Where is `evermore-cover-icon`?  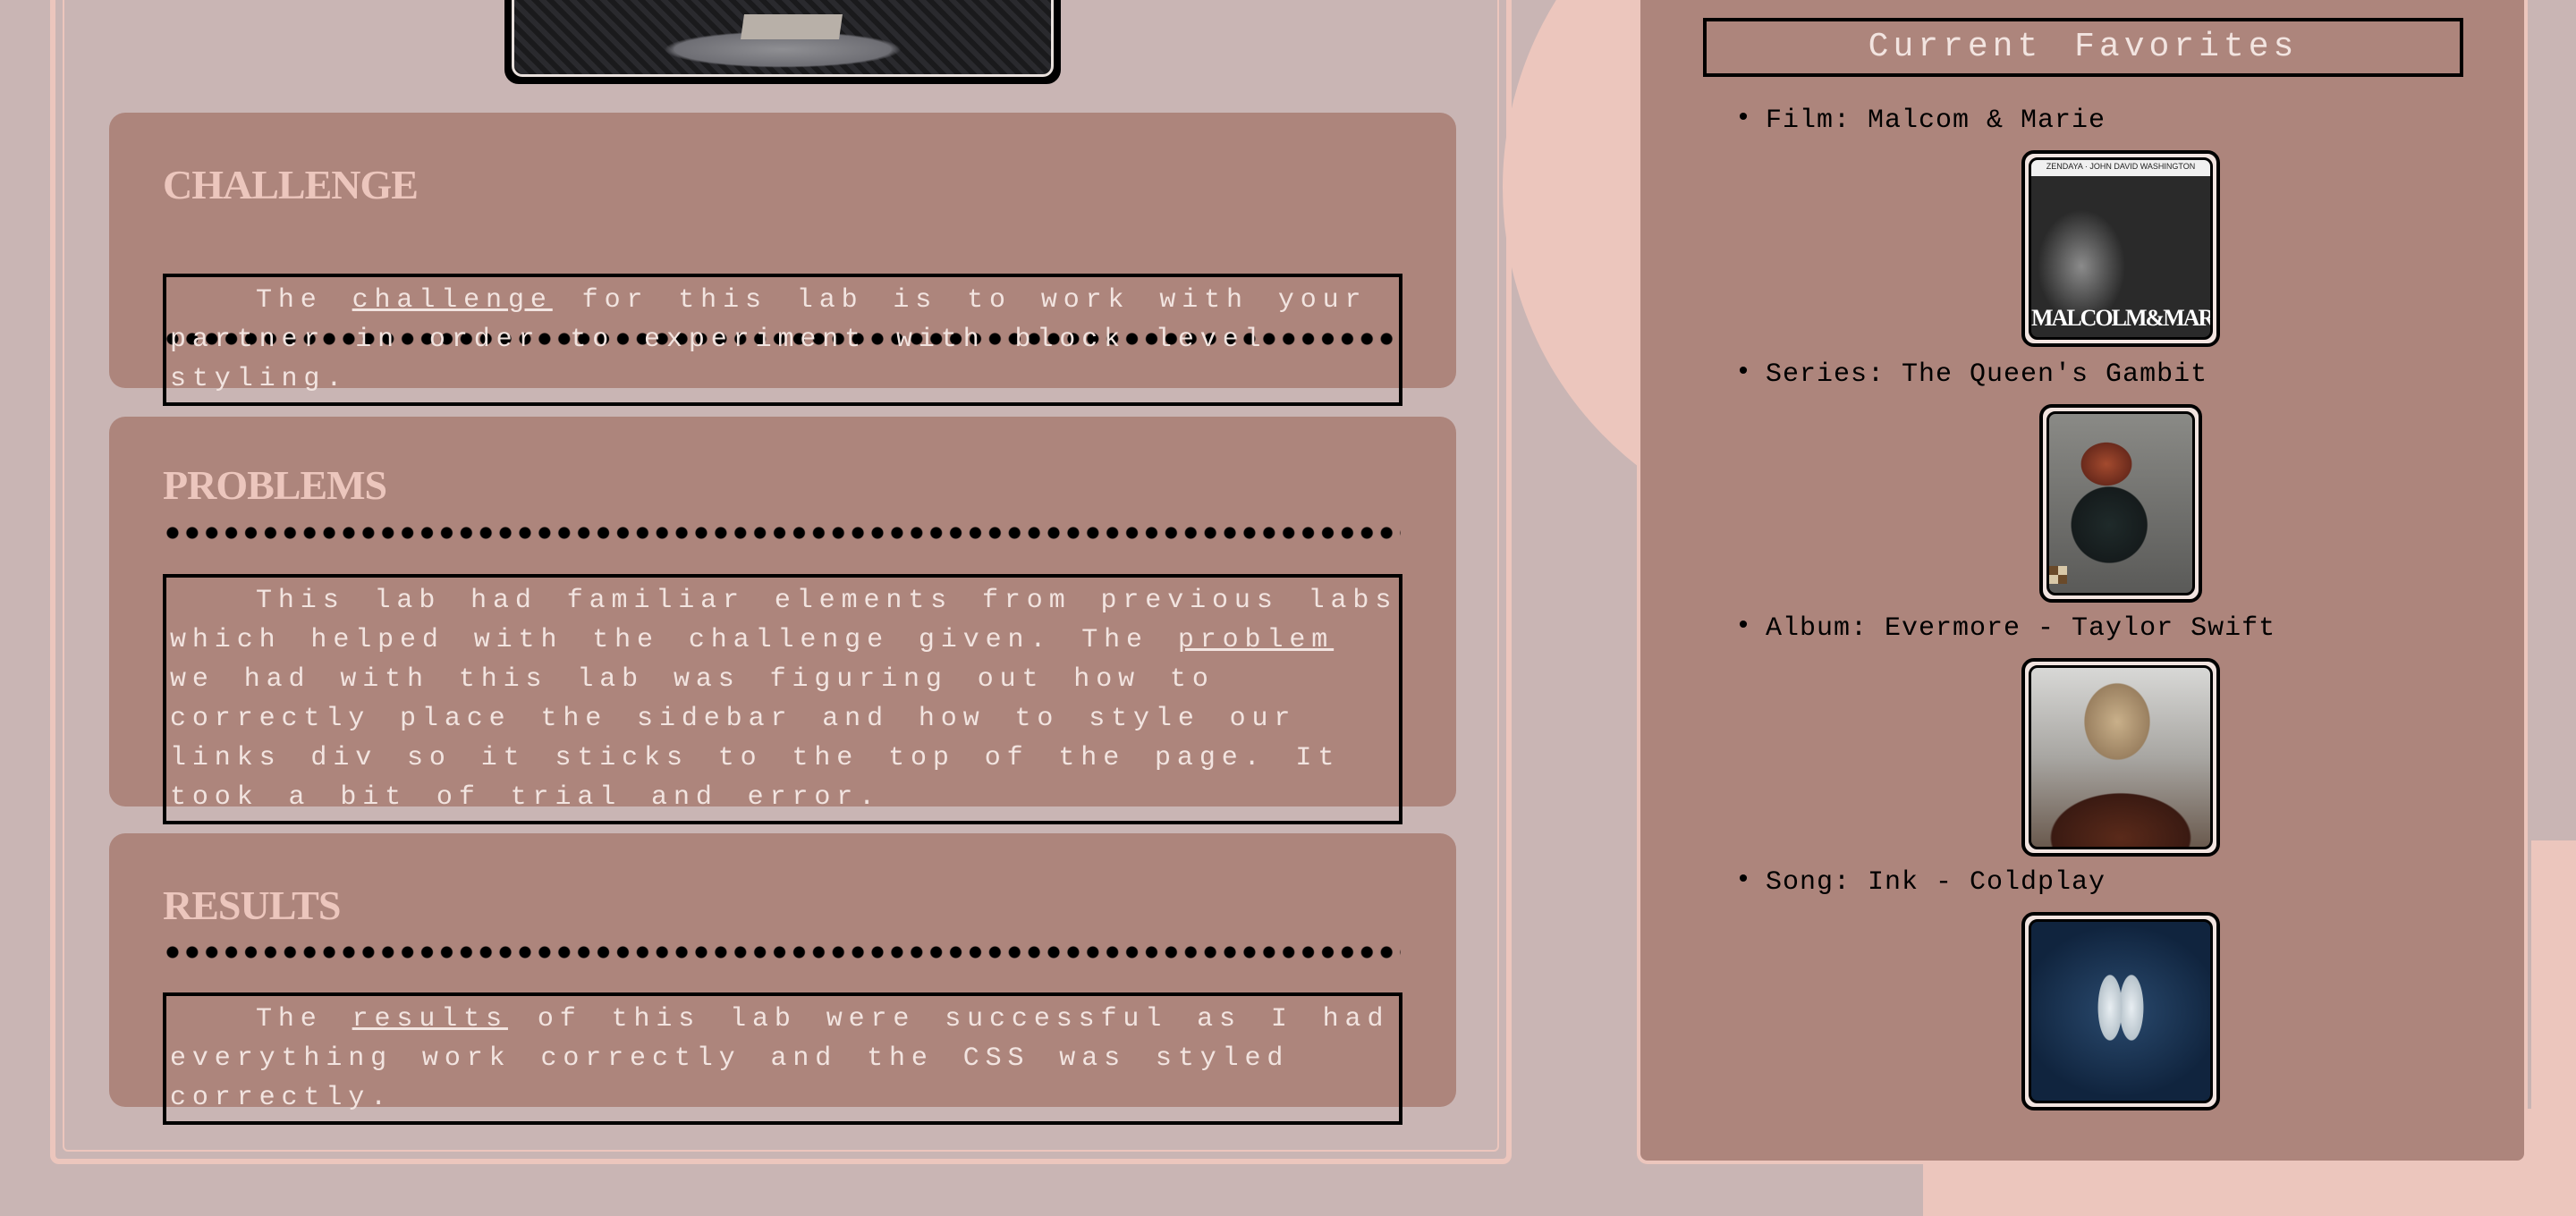 evermore-cover-icon is located at coordinates (2121, 757).